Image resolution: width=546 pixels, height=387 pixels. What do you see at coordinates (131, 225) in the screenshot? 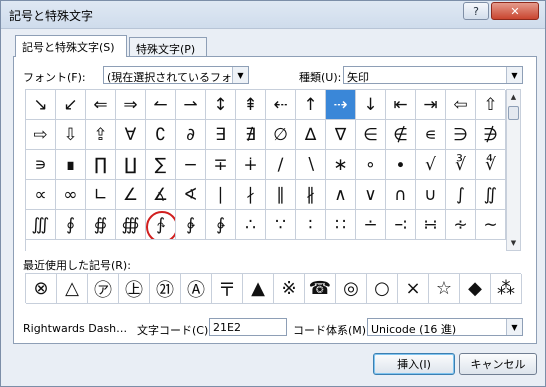
I see `symbol-cell: ∰` at bounding box center [131, 225].